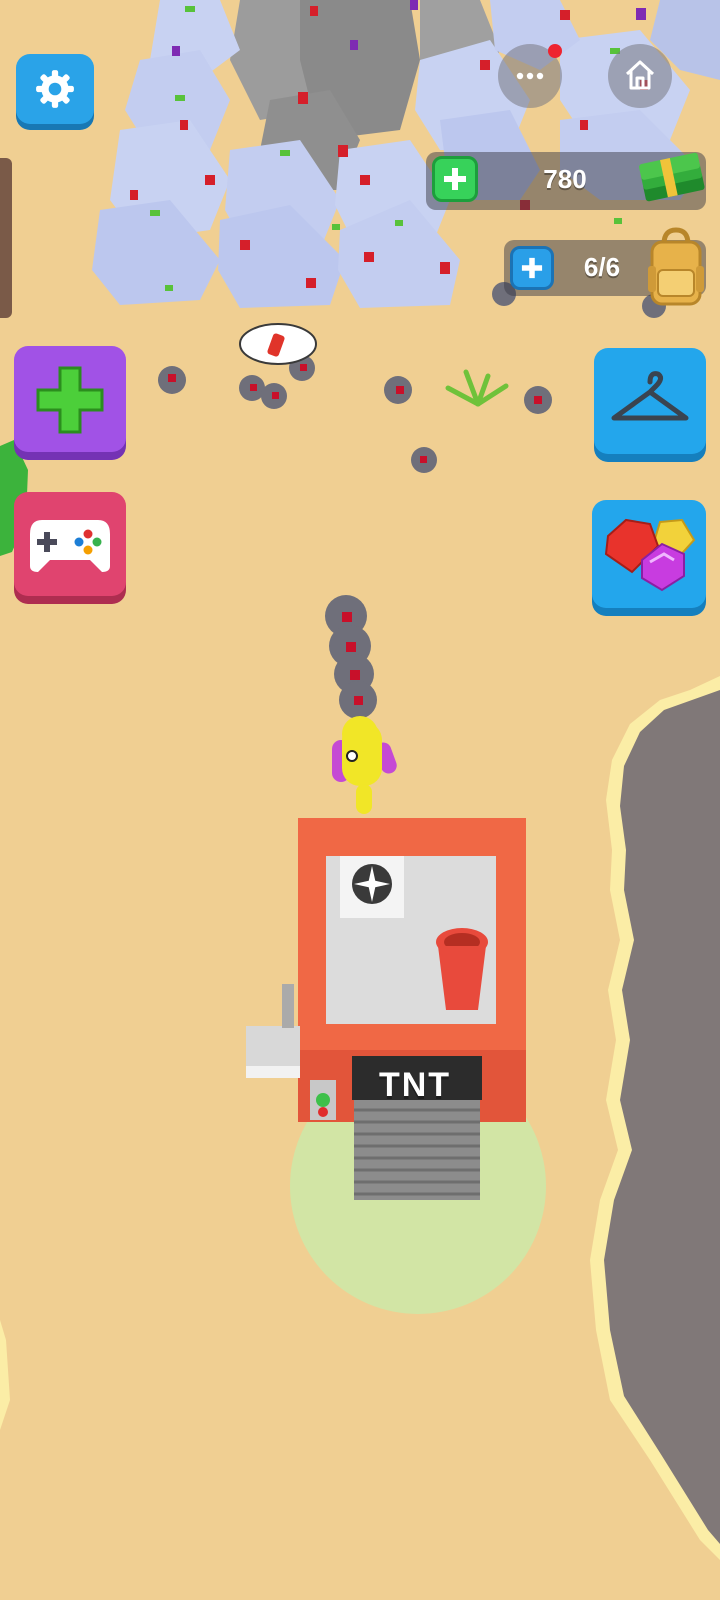 The width and height of the screenshot is (720, 1600). I want to click on home-button, so click(640, 76).